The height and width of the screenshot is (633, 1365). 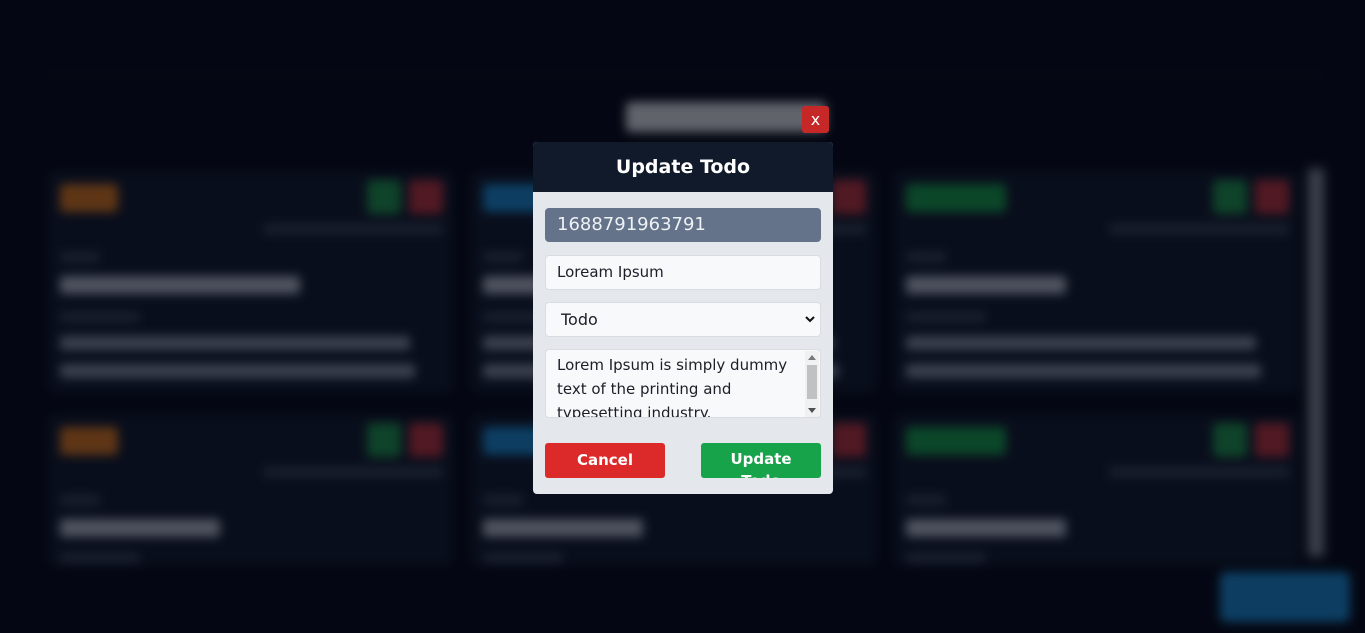 I want to click on modal-title: Update Todo, so click(x=683, y=167).